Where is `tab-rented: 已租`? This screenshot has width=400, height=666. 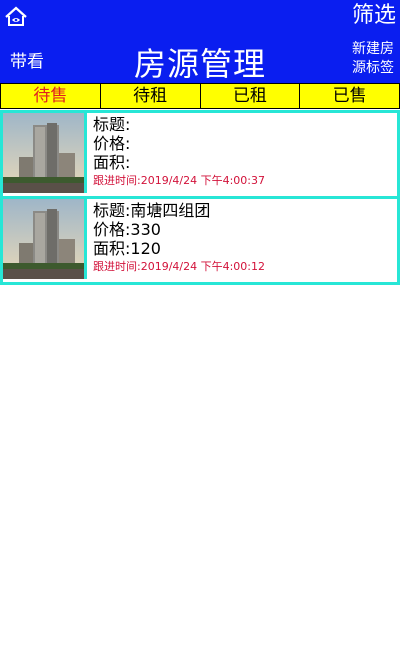 tab-rented: 已租 is located at coordinates (251, 96).